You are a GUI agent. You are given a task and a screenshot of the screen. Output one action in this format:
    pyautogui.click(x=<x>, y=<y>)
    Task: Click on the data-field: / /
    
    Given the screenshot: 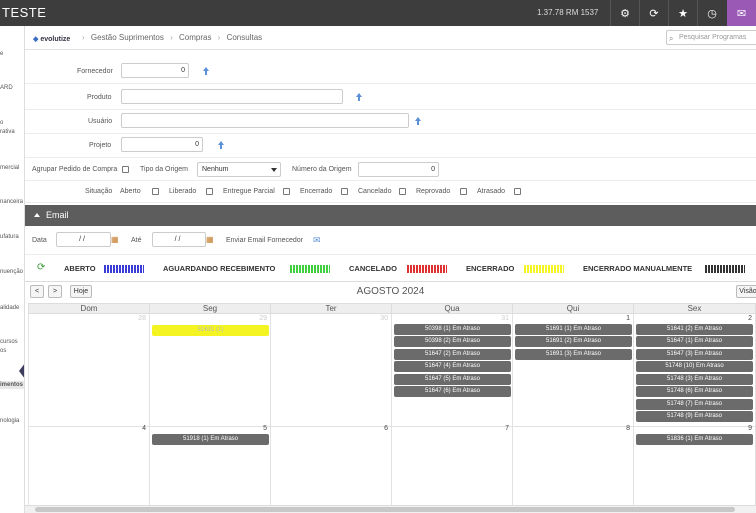 What is the action you would take?
    pyautogui.click(x=83, y=239)
    